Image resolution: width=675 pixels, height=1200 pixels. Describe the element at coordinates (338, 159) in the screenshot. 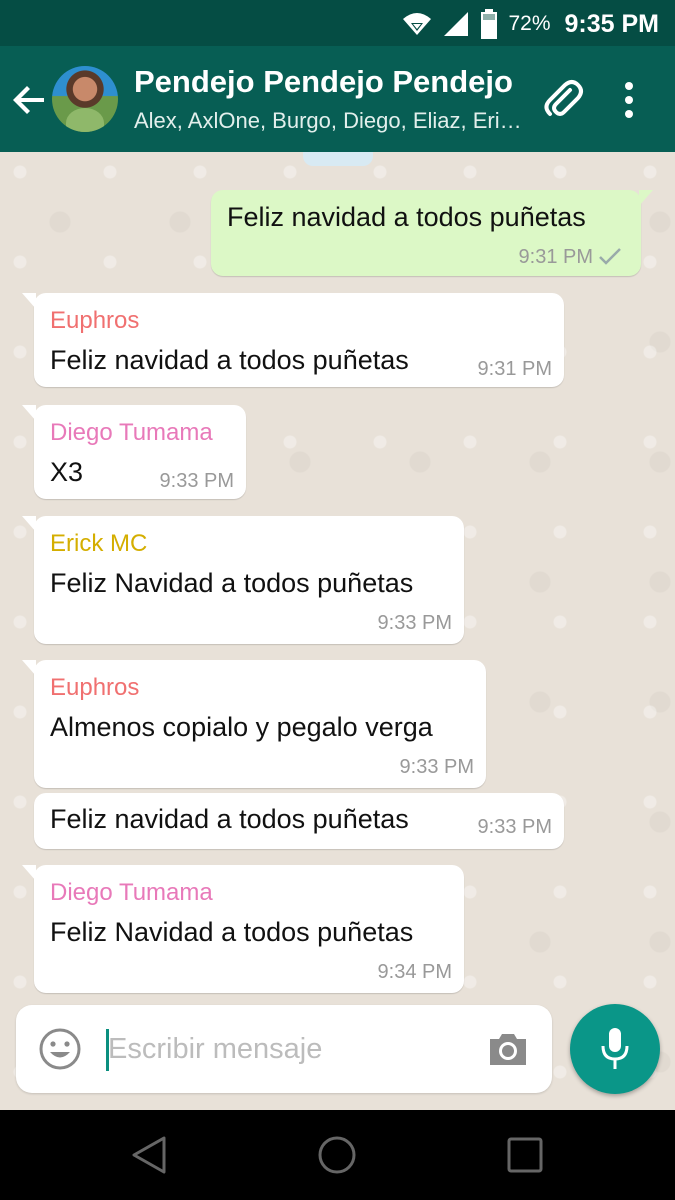

I see `partial-message-bubble` at that location.